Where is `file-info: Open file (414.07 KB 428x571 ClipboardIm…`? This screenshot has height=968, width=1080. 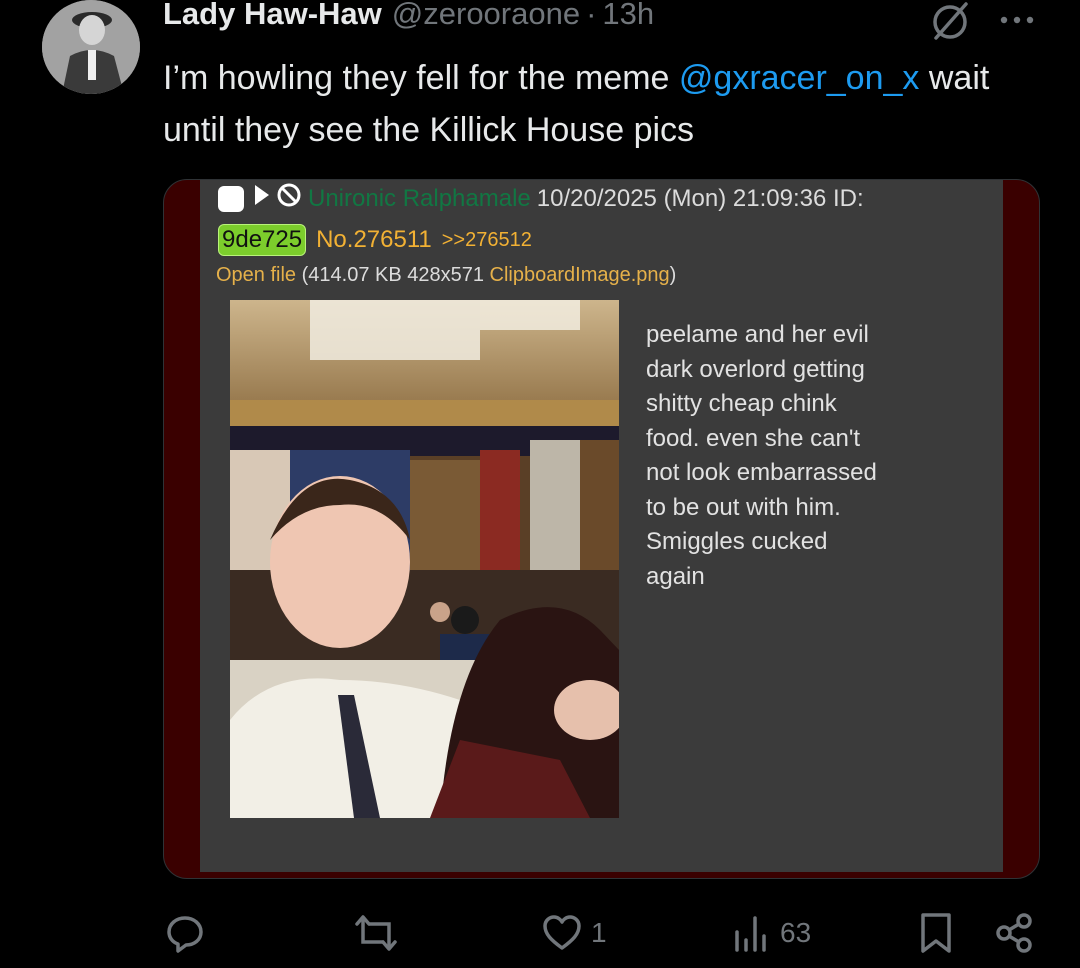
file-info: Open file (414.07 KB 428x571 ClipboardIm… is located at coordinates (446, 275).